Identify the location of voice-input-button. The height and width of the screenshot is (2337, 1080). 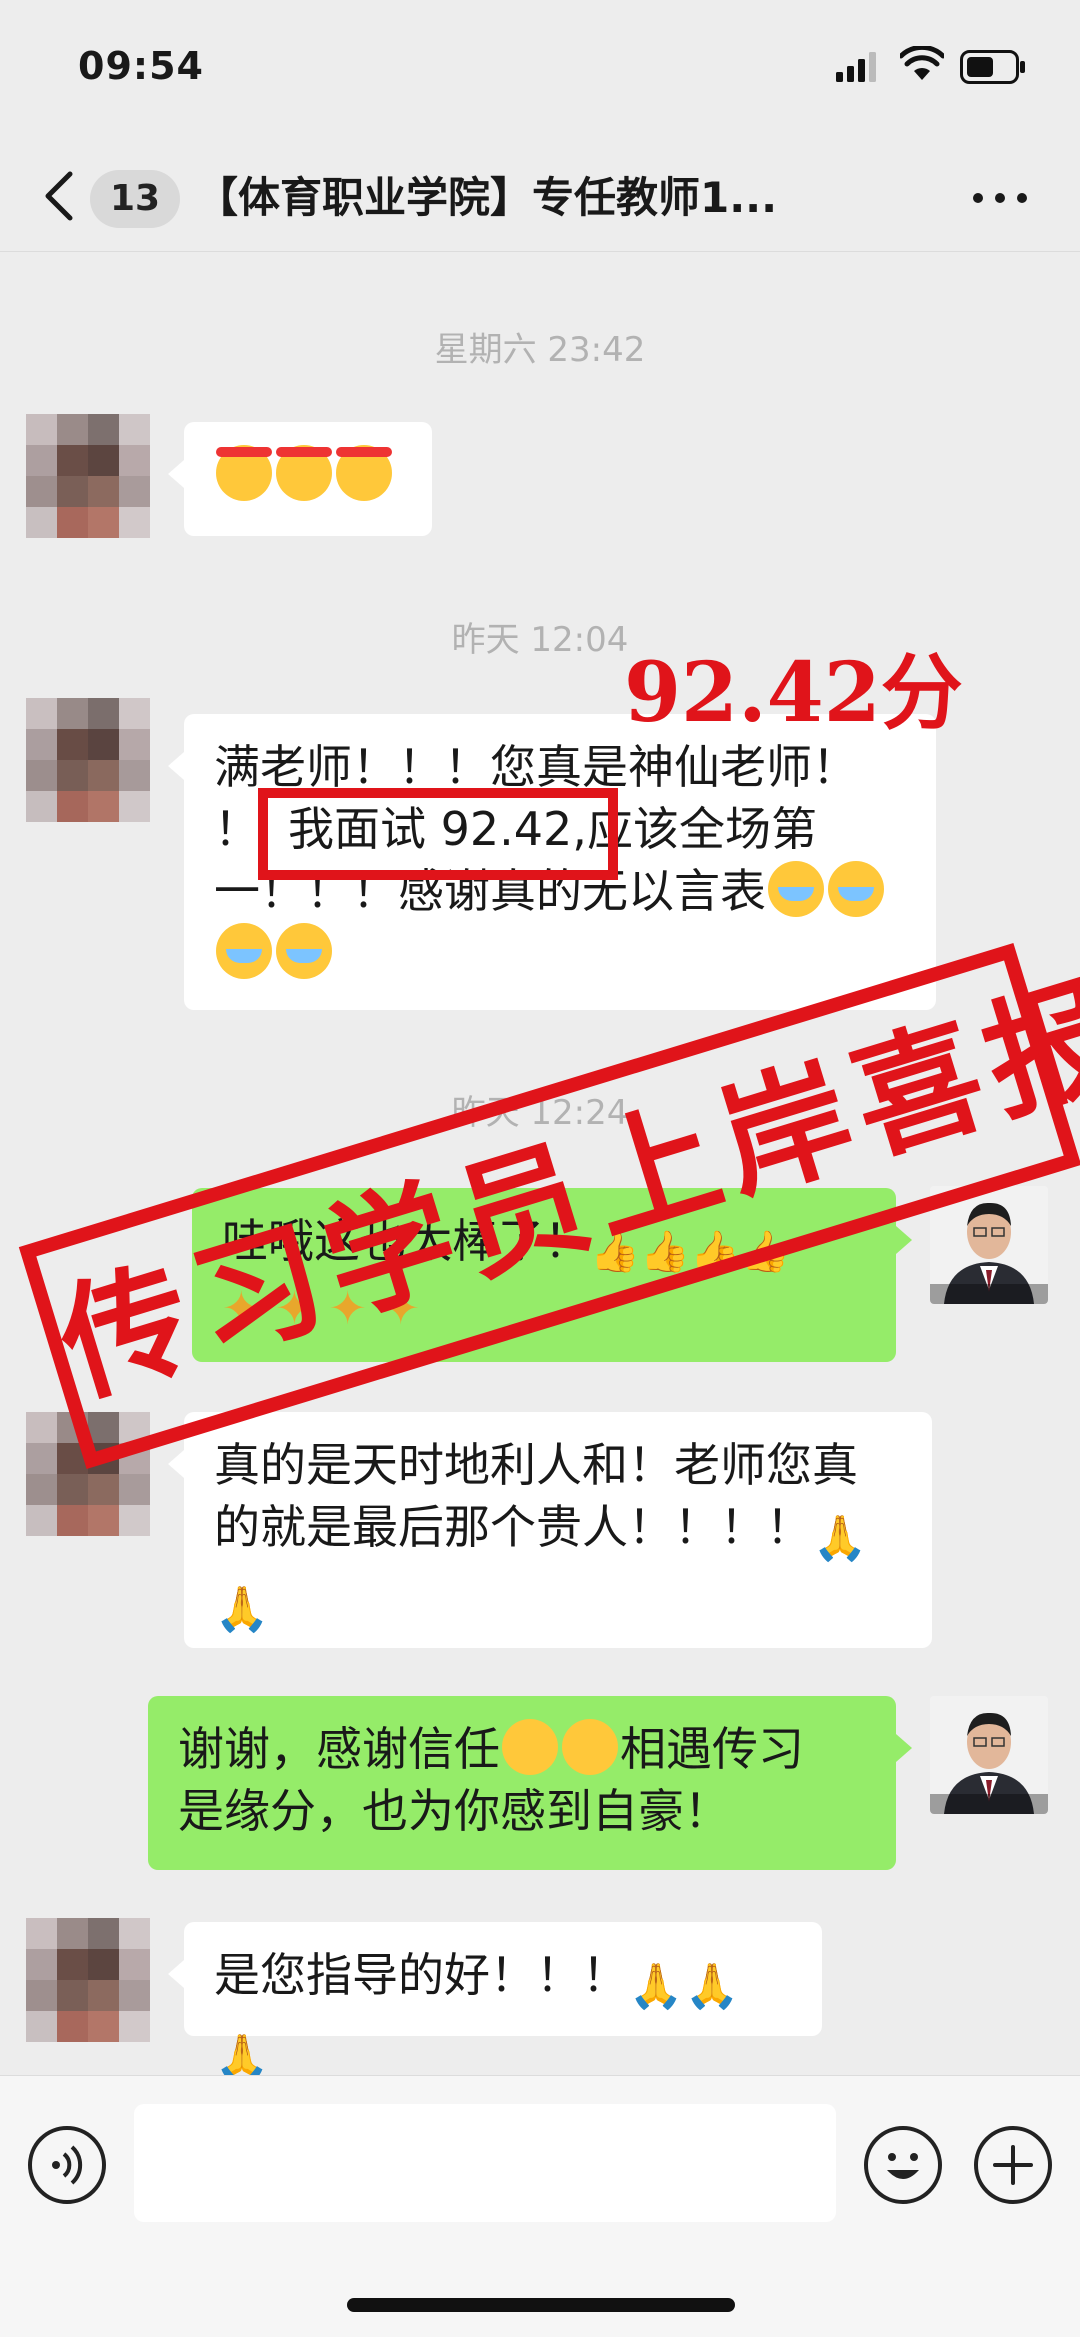
(67, 2165).